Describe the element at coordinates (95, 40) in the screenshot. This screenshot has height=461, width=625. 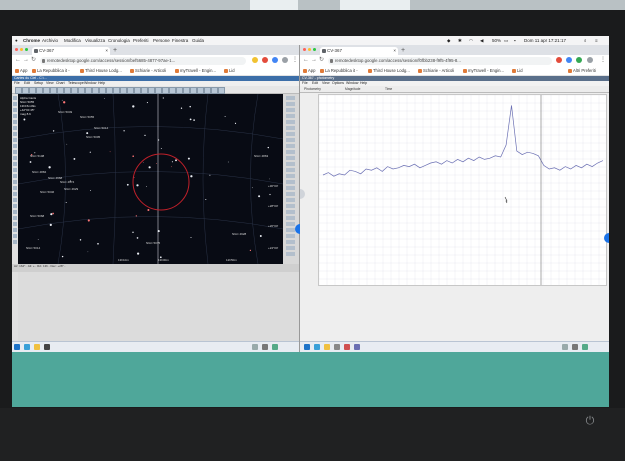
I see `menu-visualizza: Visualizza` at that location.